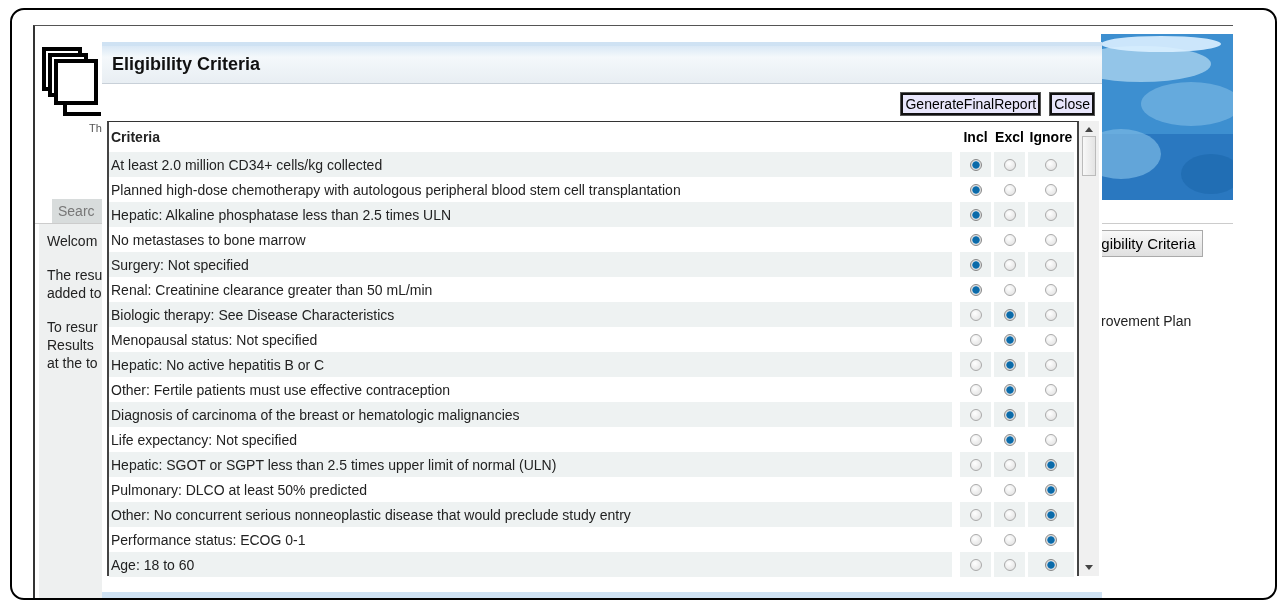  What do you see at coordinates (1089, 129) in the screenshot?
I see `scroll-up-icon` at bounding box center [1089, 129].